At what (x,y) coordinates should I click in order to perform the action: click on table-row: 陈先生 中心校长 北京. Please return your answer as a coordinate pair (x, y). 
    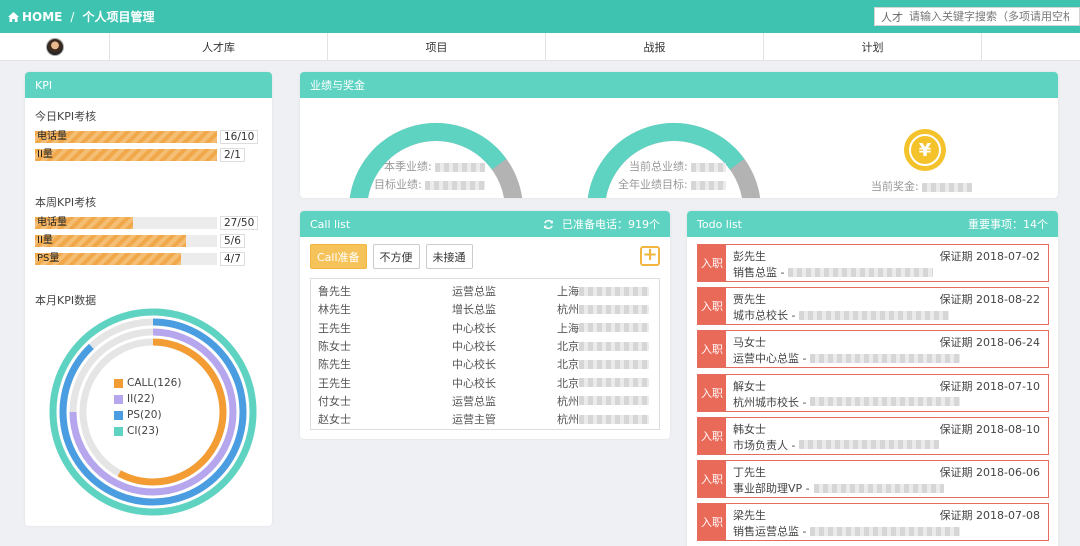
    Looking at the image, I should click on (485, 364).